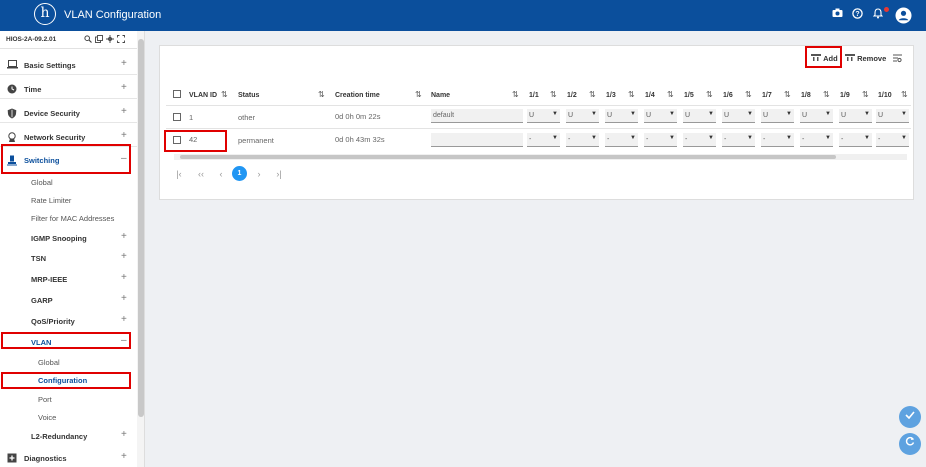  I want to click on name-input, so click(477, 140).